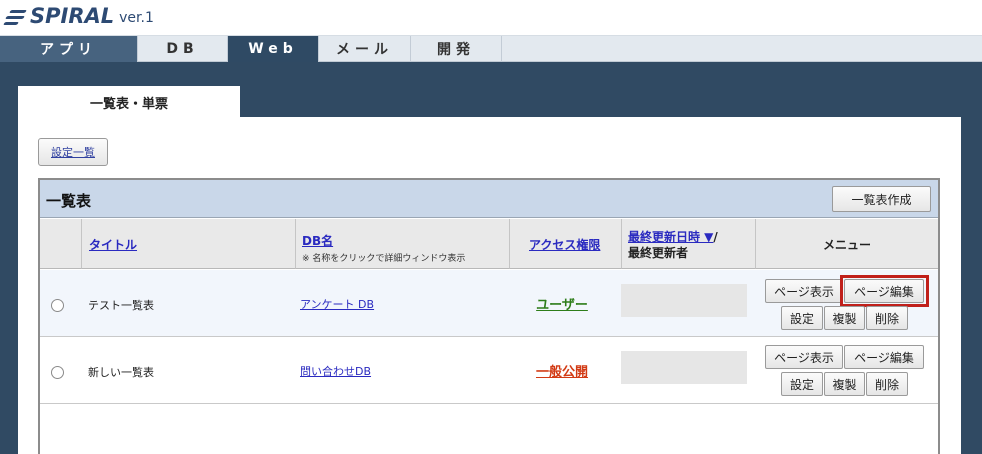 This screenshot has height=454, width=982. What do you see at coordinates (489, 199) in the screenshot?
I see `list-header: 一覧表 一覧表作成` at bounding box center [489, 199].